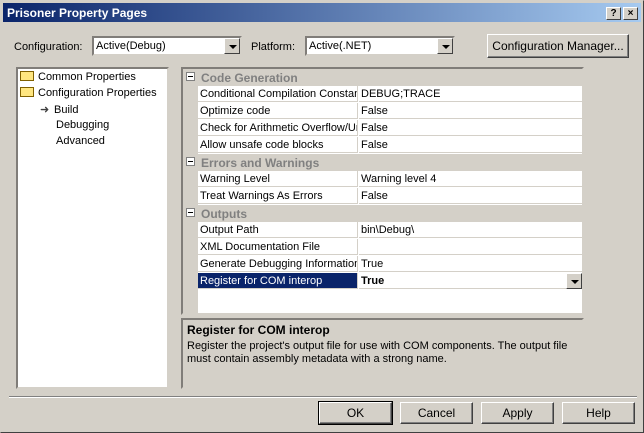  What do you see at coordinates (470, 230) in the screenshot?
I see `property-value: bin\Debug\` at bounding box center [470, 230].